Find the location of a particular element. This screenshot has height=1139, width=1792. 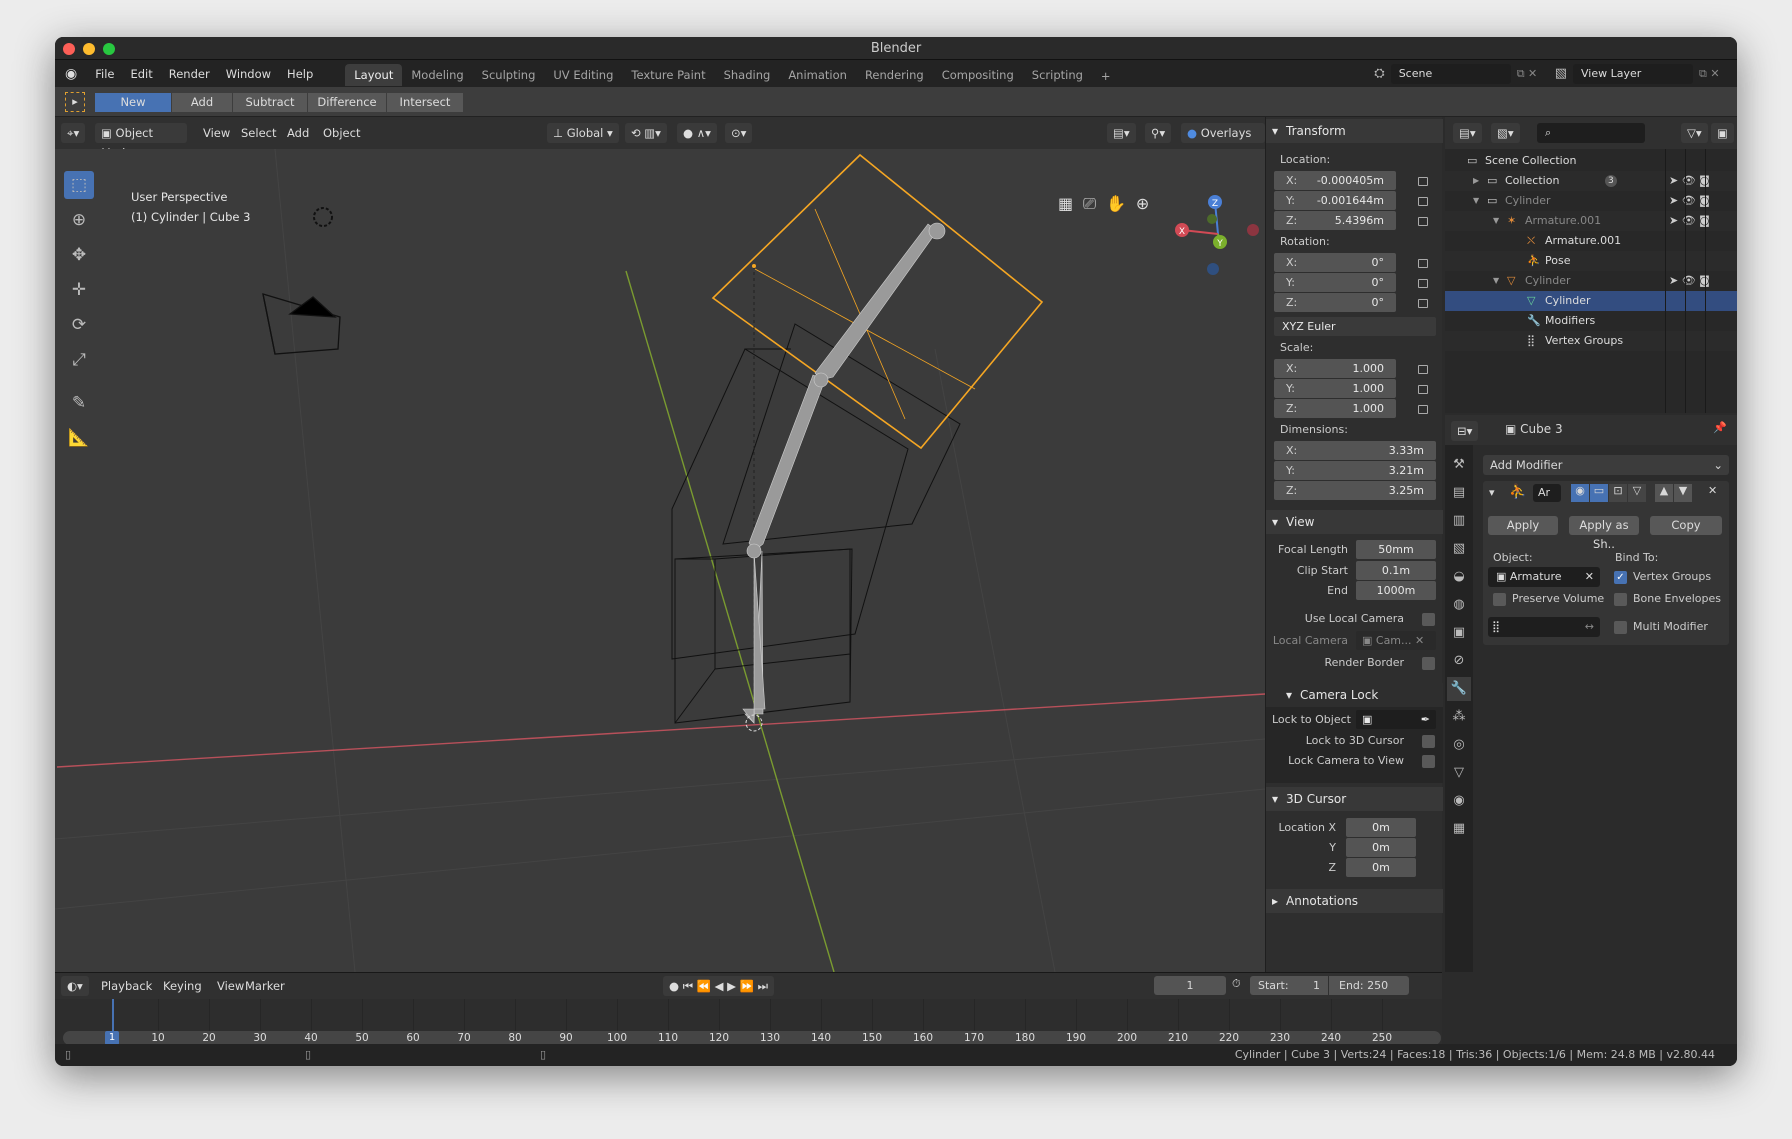

timeline-menu-keying: Keying is located at coordinates (182, 986).